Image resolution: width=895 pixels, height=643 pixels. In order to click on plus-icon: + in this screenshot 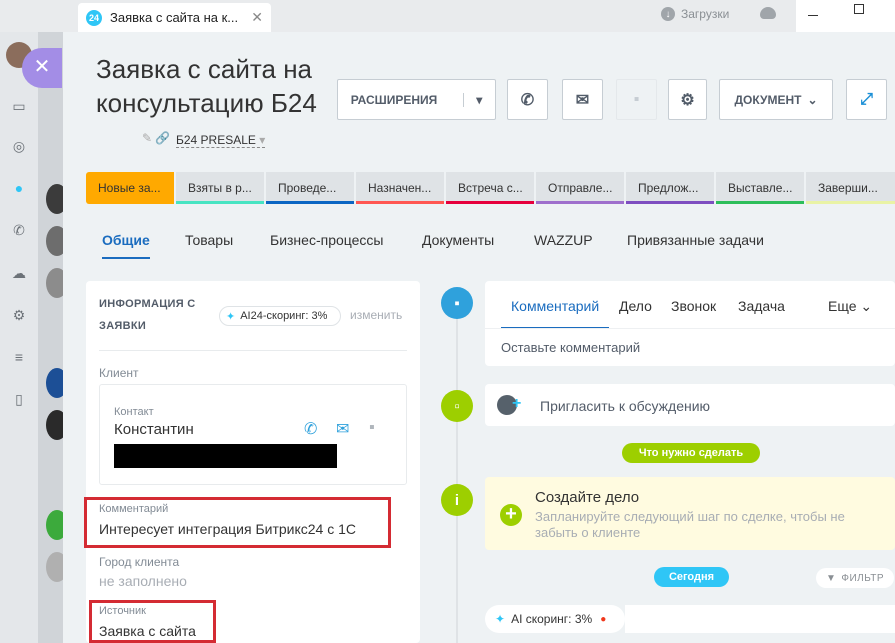, I will do `click(516, 404)`.